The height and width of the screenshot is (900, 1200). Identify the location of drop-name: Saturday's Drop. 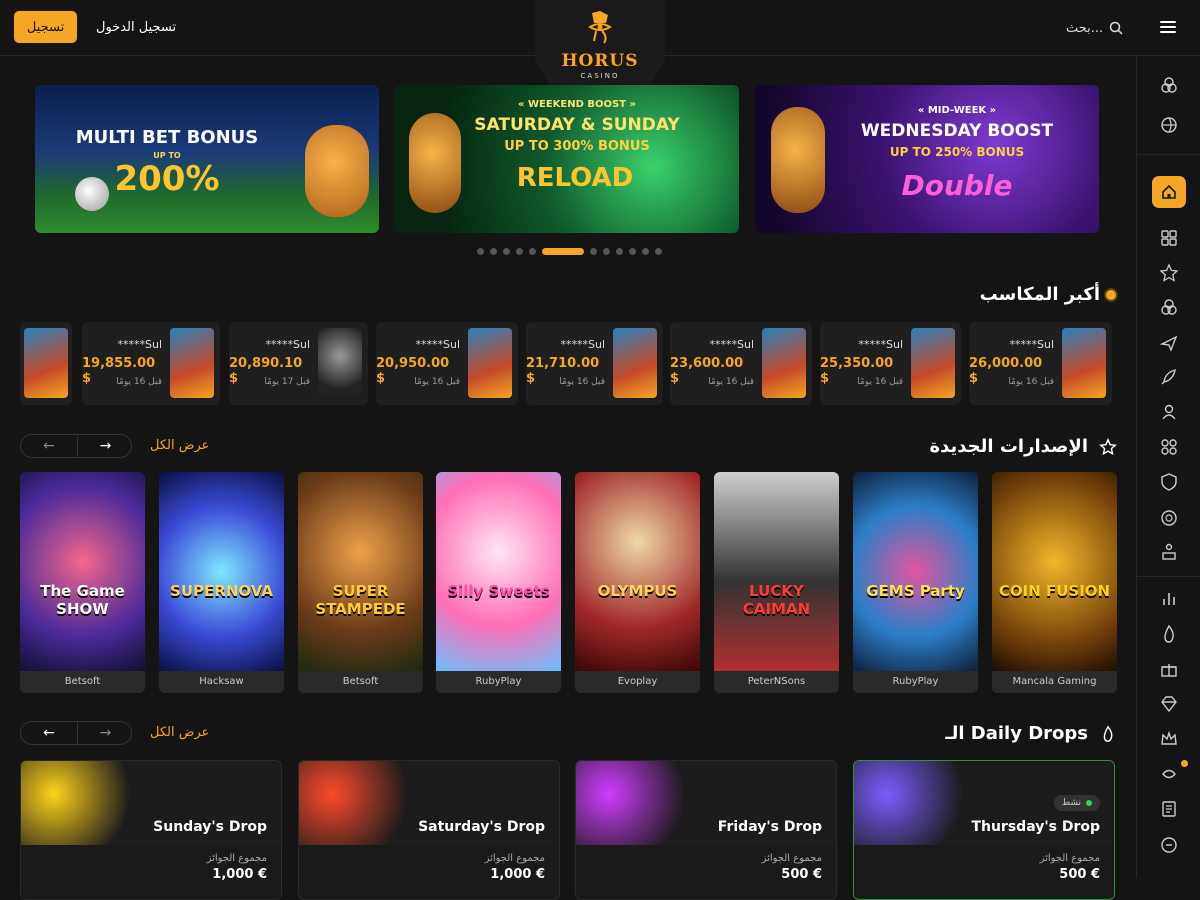
(481, 827).